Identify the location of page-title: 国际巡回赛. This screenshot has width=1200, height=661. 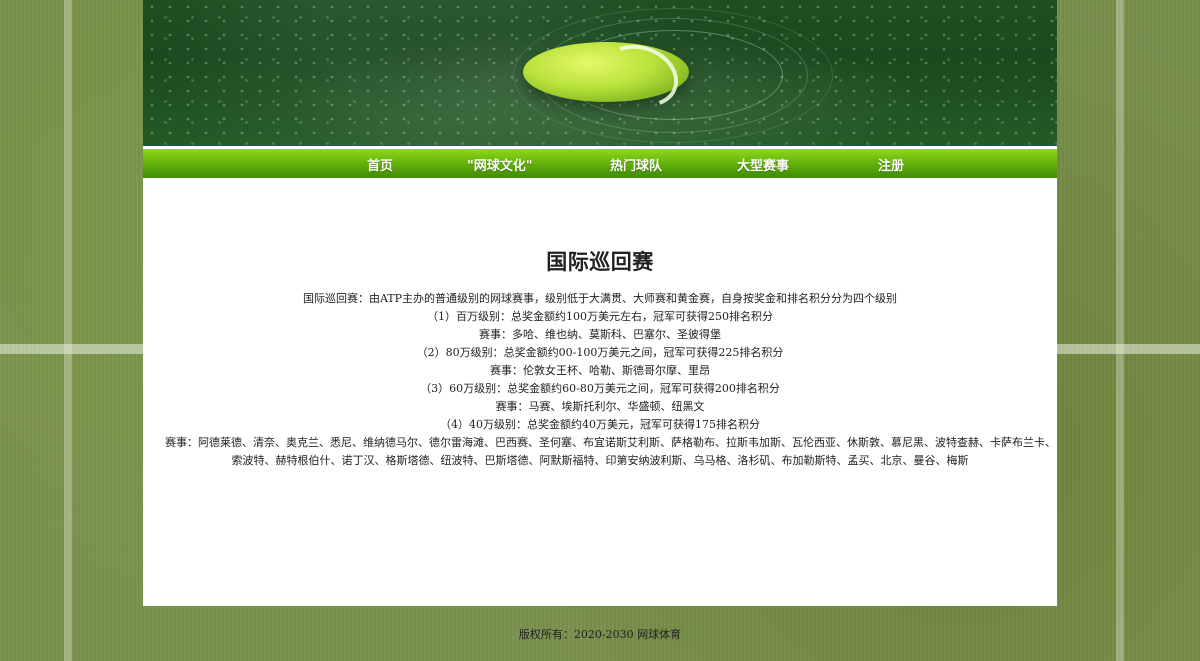
(600, 261).